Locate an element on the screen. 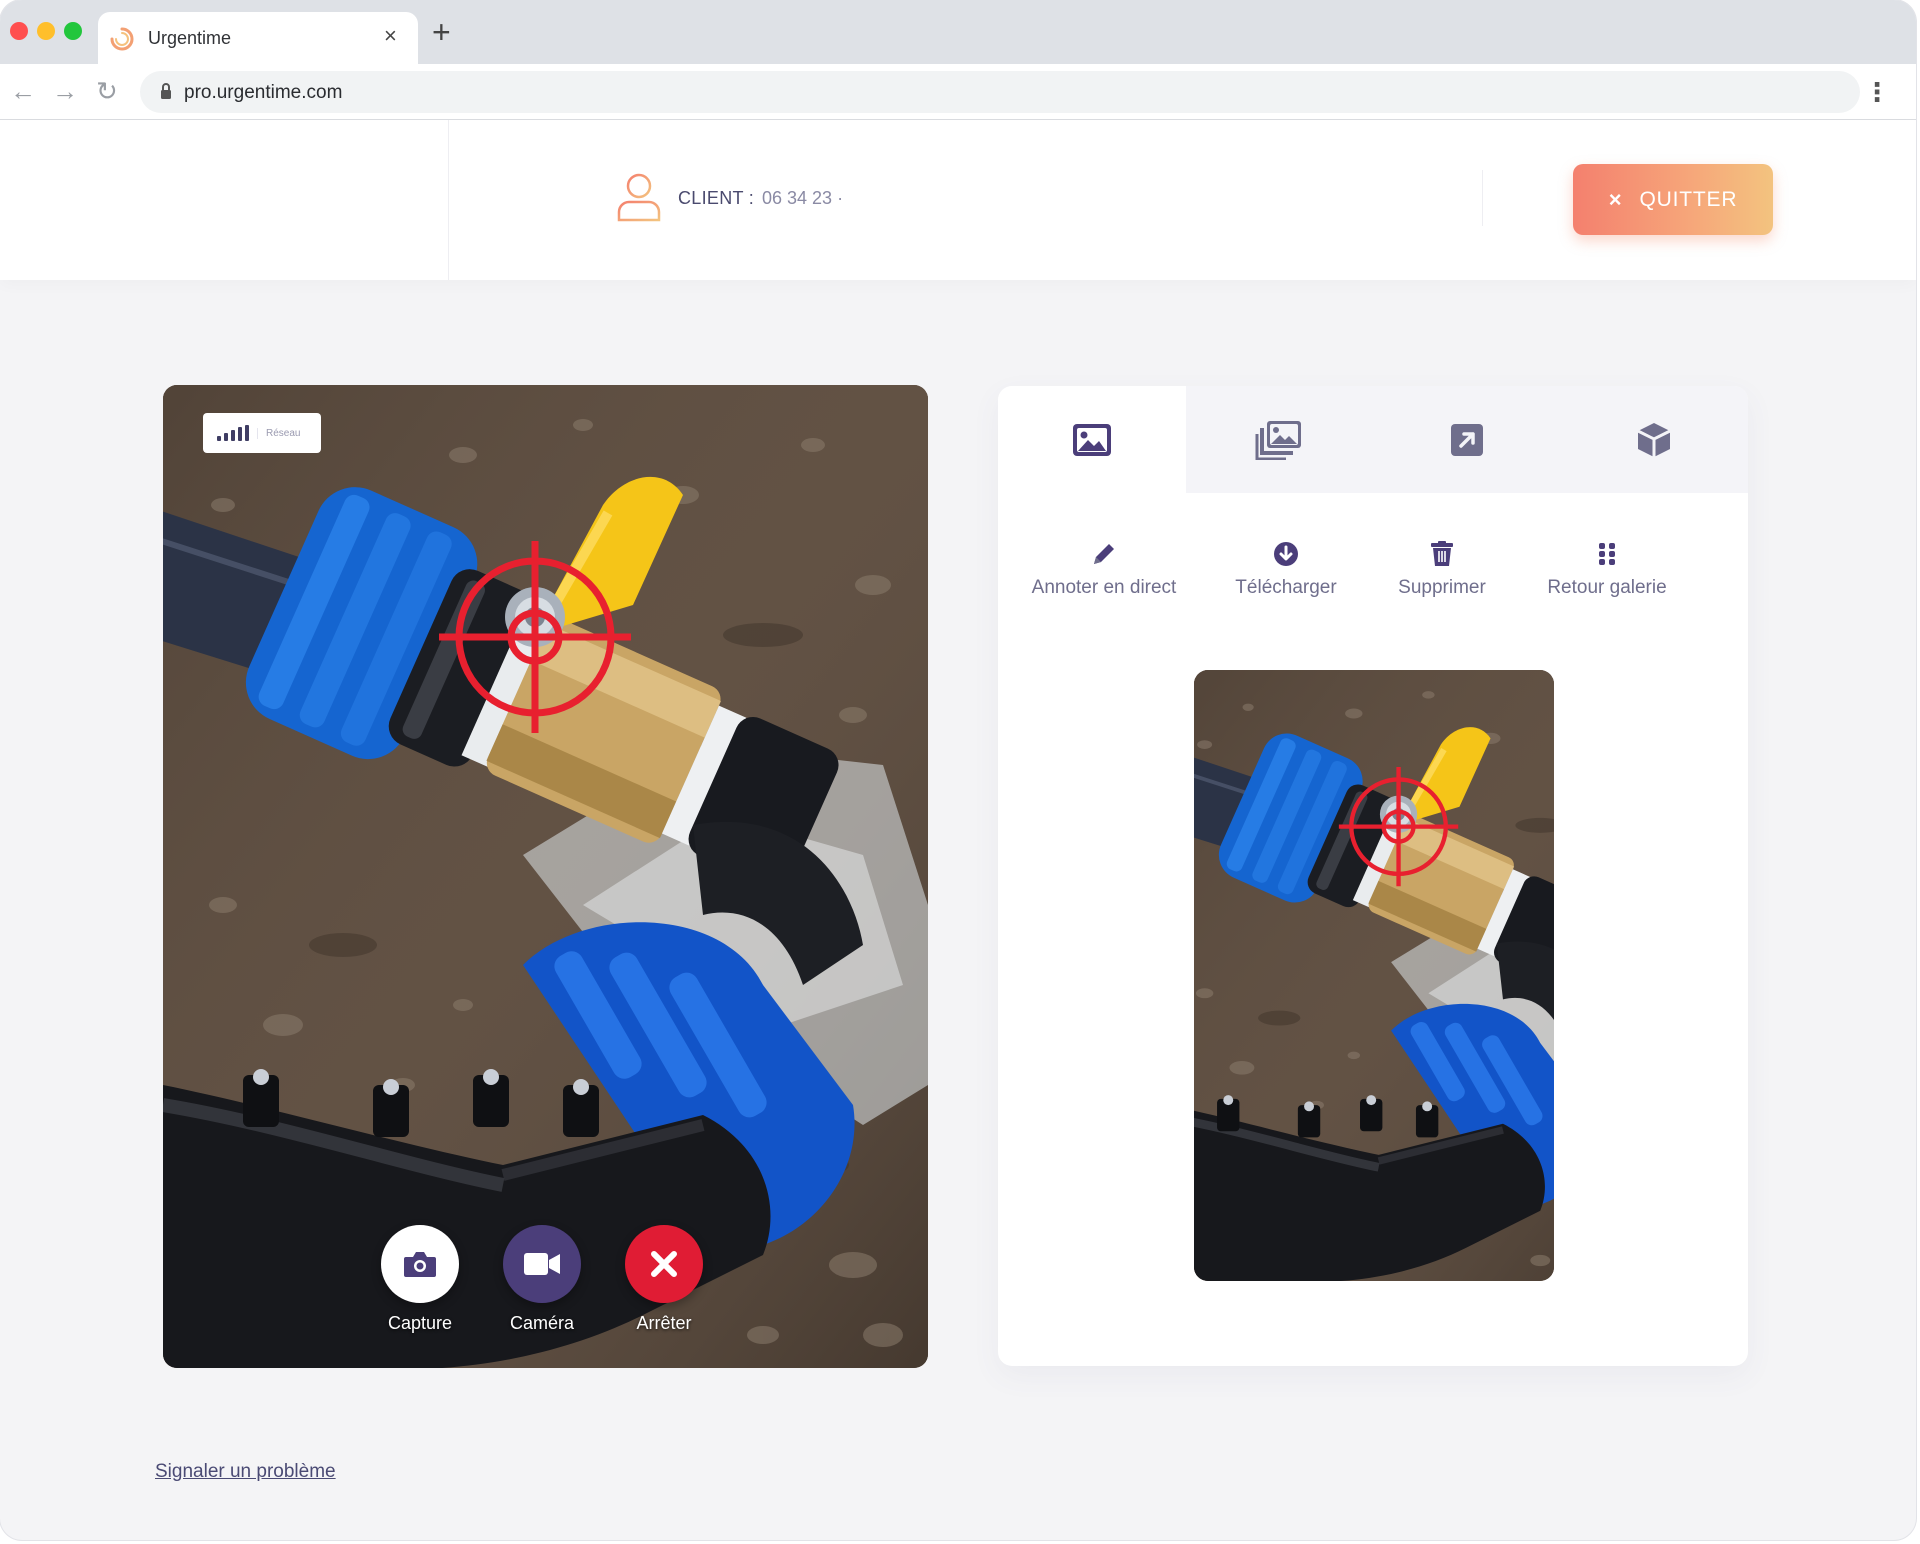  media-tabs is located at coordinates (1373, 439).